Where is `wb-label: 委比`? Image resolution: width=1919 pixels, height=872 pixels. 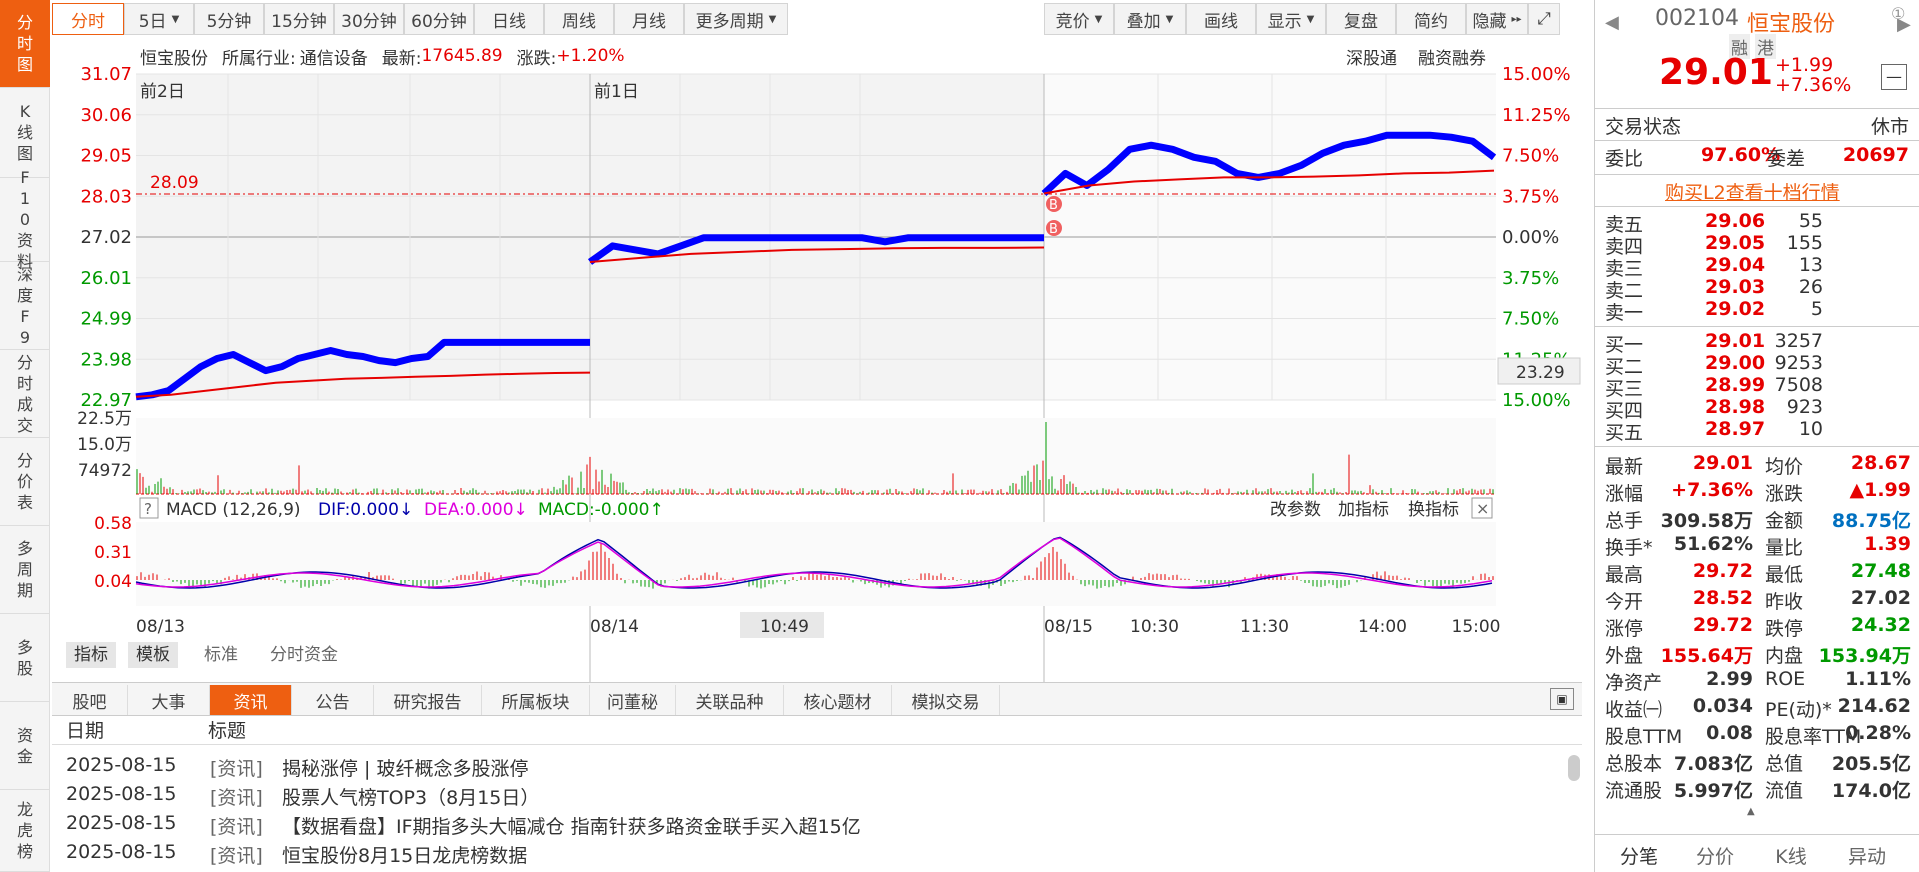 wb-label: 委比 is located at coordinates (1624, 159).